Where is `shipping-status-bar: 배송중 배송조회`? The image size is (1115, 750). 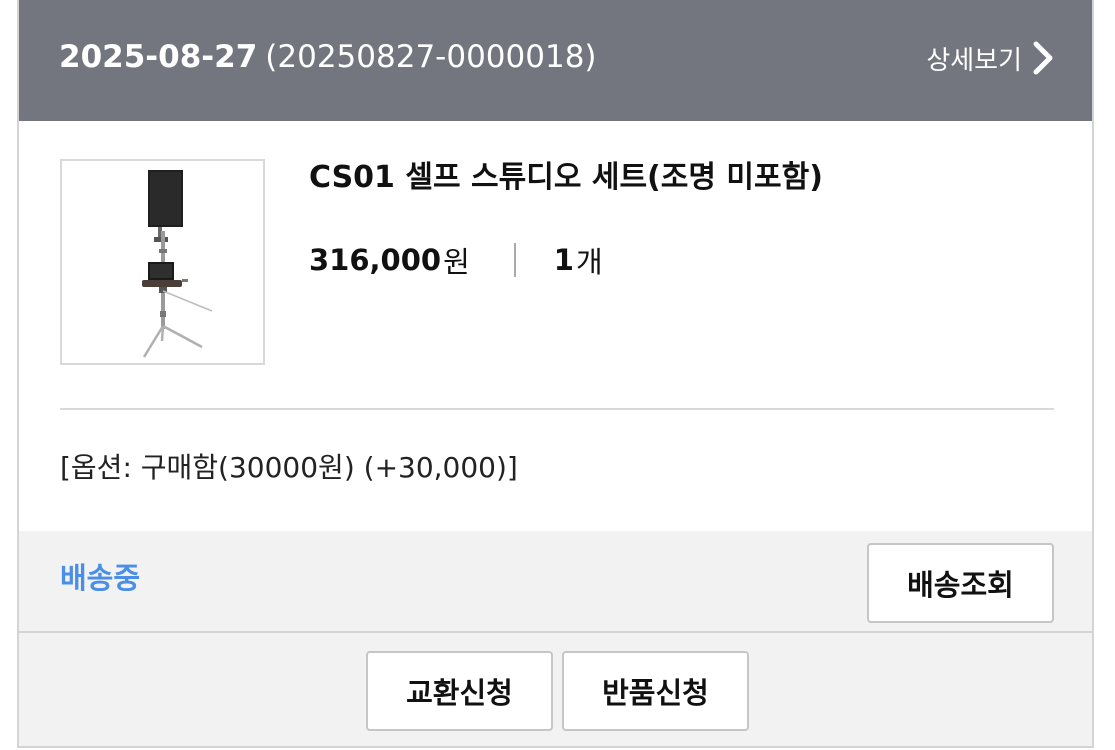
shipping-status-bar: 배송중 배송조회 is located at coordinates (555, 582).